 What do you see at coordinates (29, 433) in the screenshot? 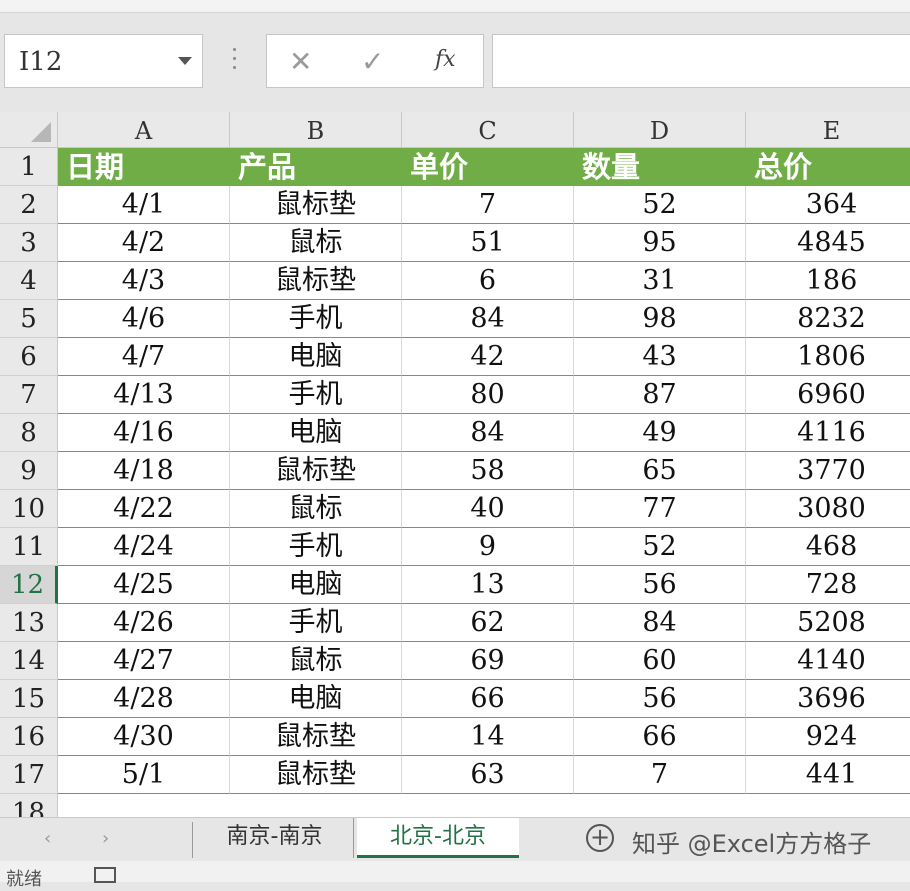
I see `row-header-8: 8` at bounding box center [29, 433].